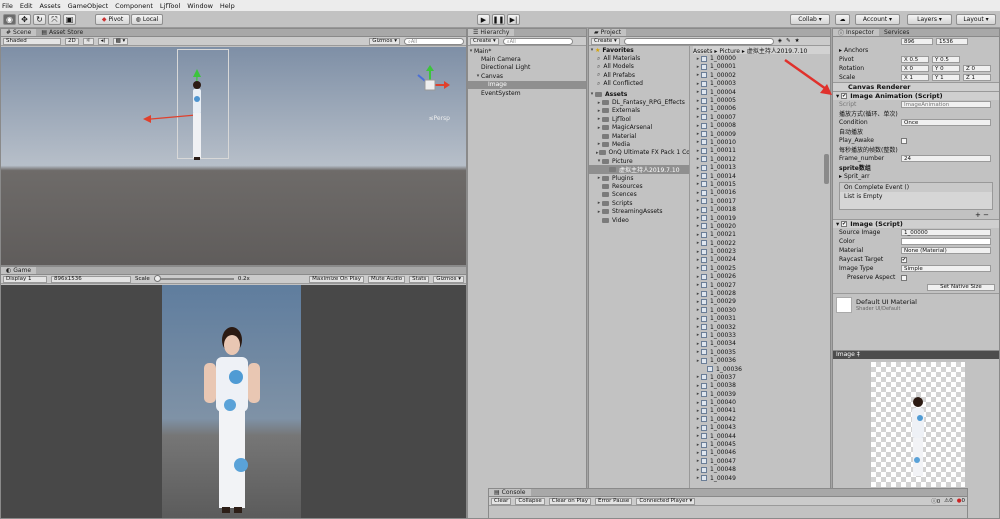 This screenshot has width=1000, height=519. Describe the element at coordinates (761, 243) in the screenshot. I see `file-item: ▸ 1_00022` at that location.